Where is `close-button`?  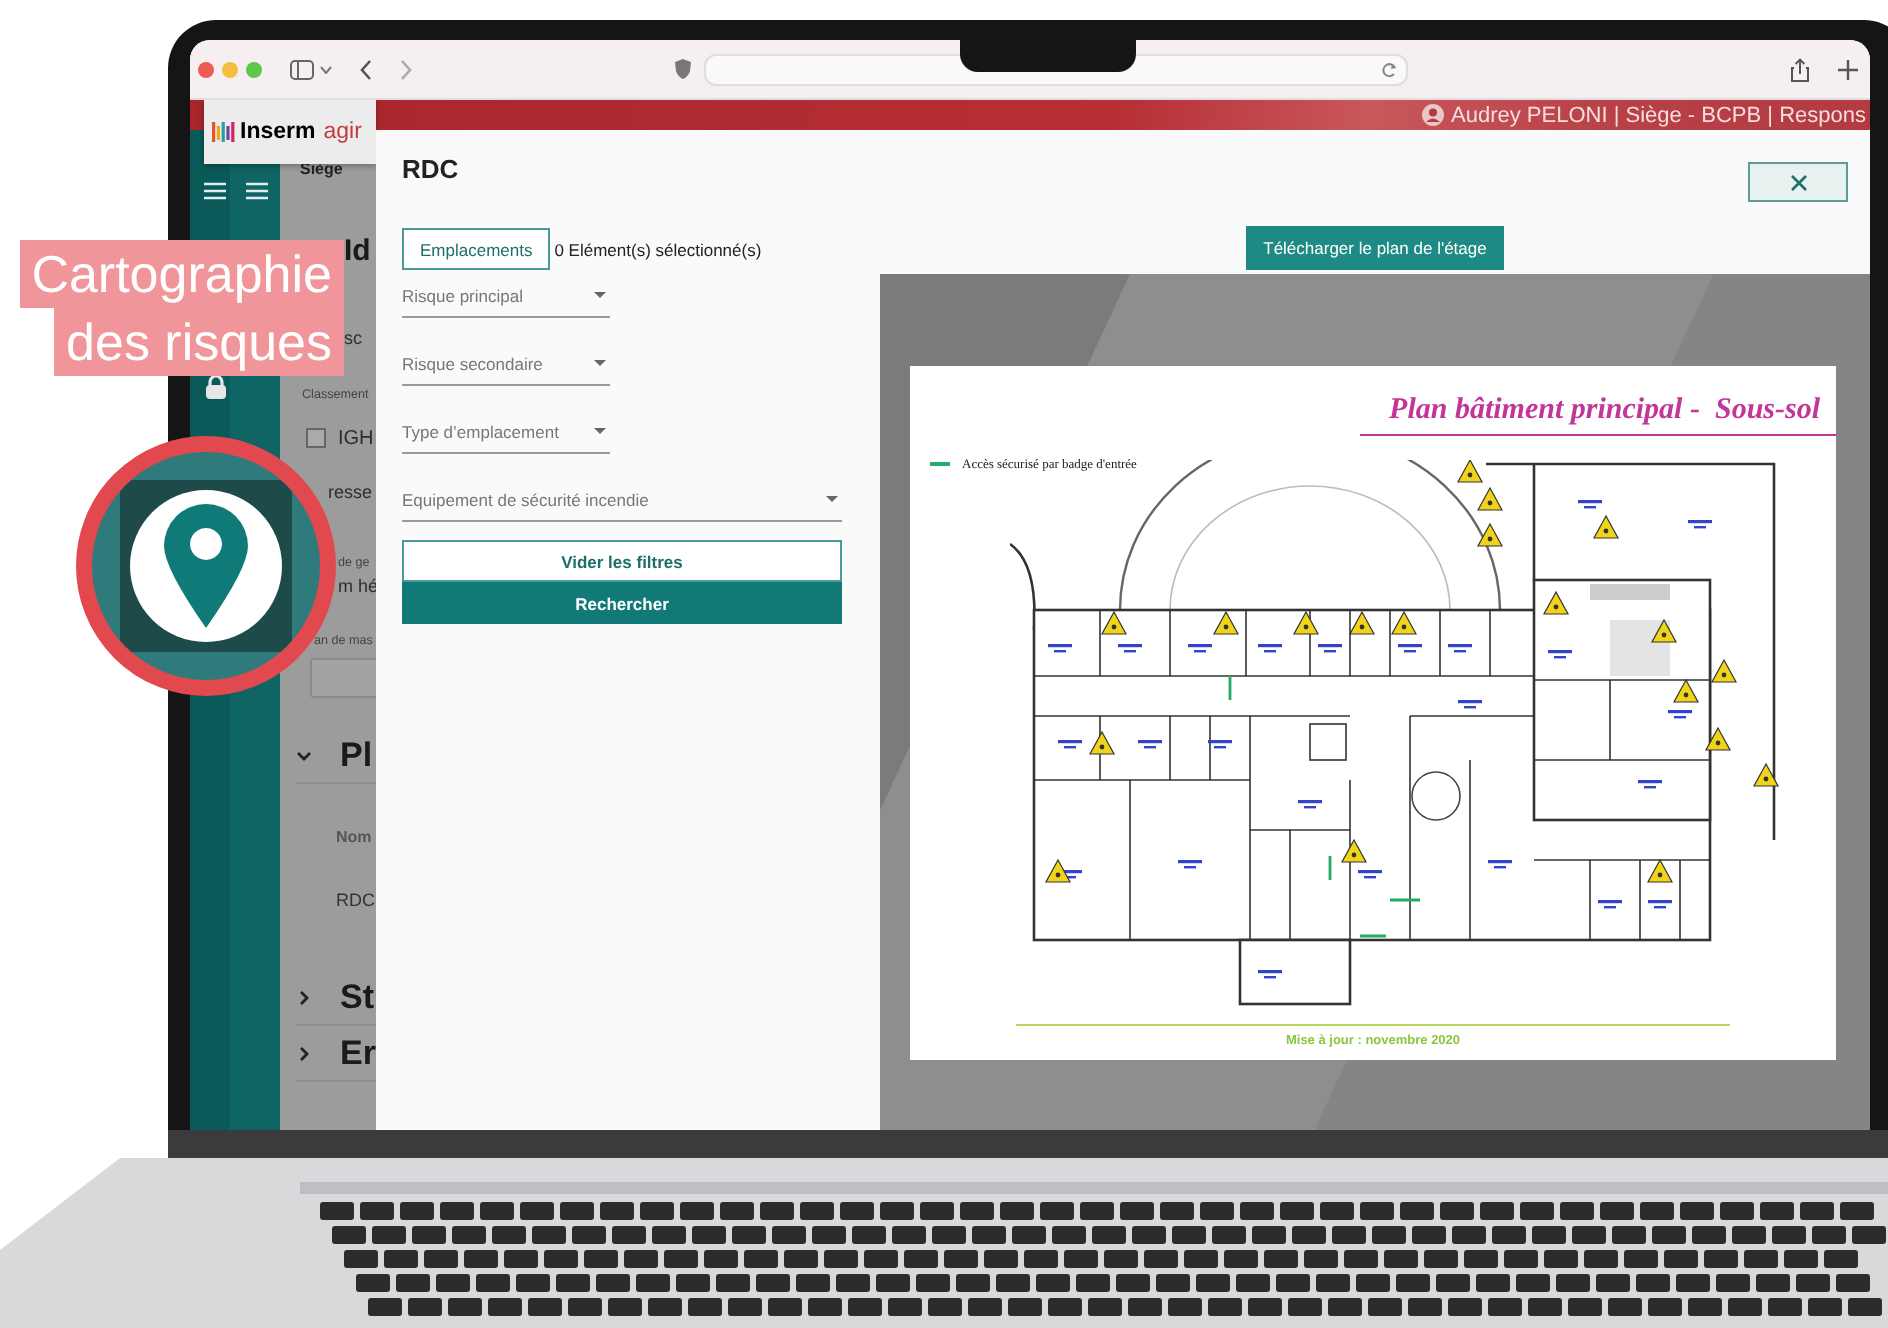
close-button is located at coordinates (1798, 182).